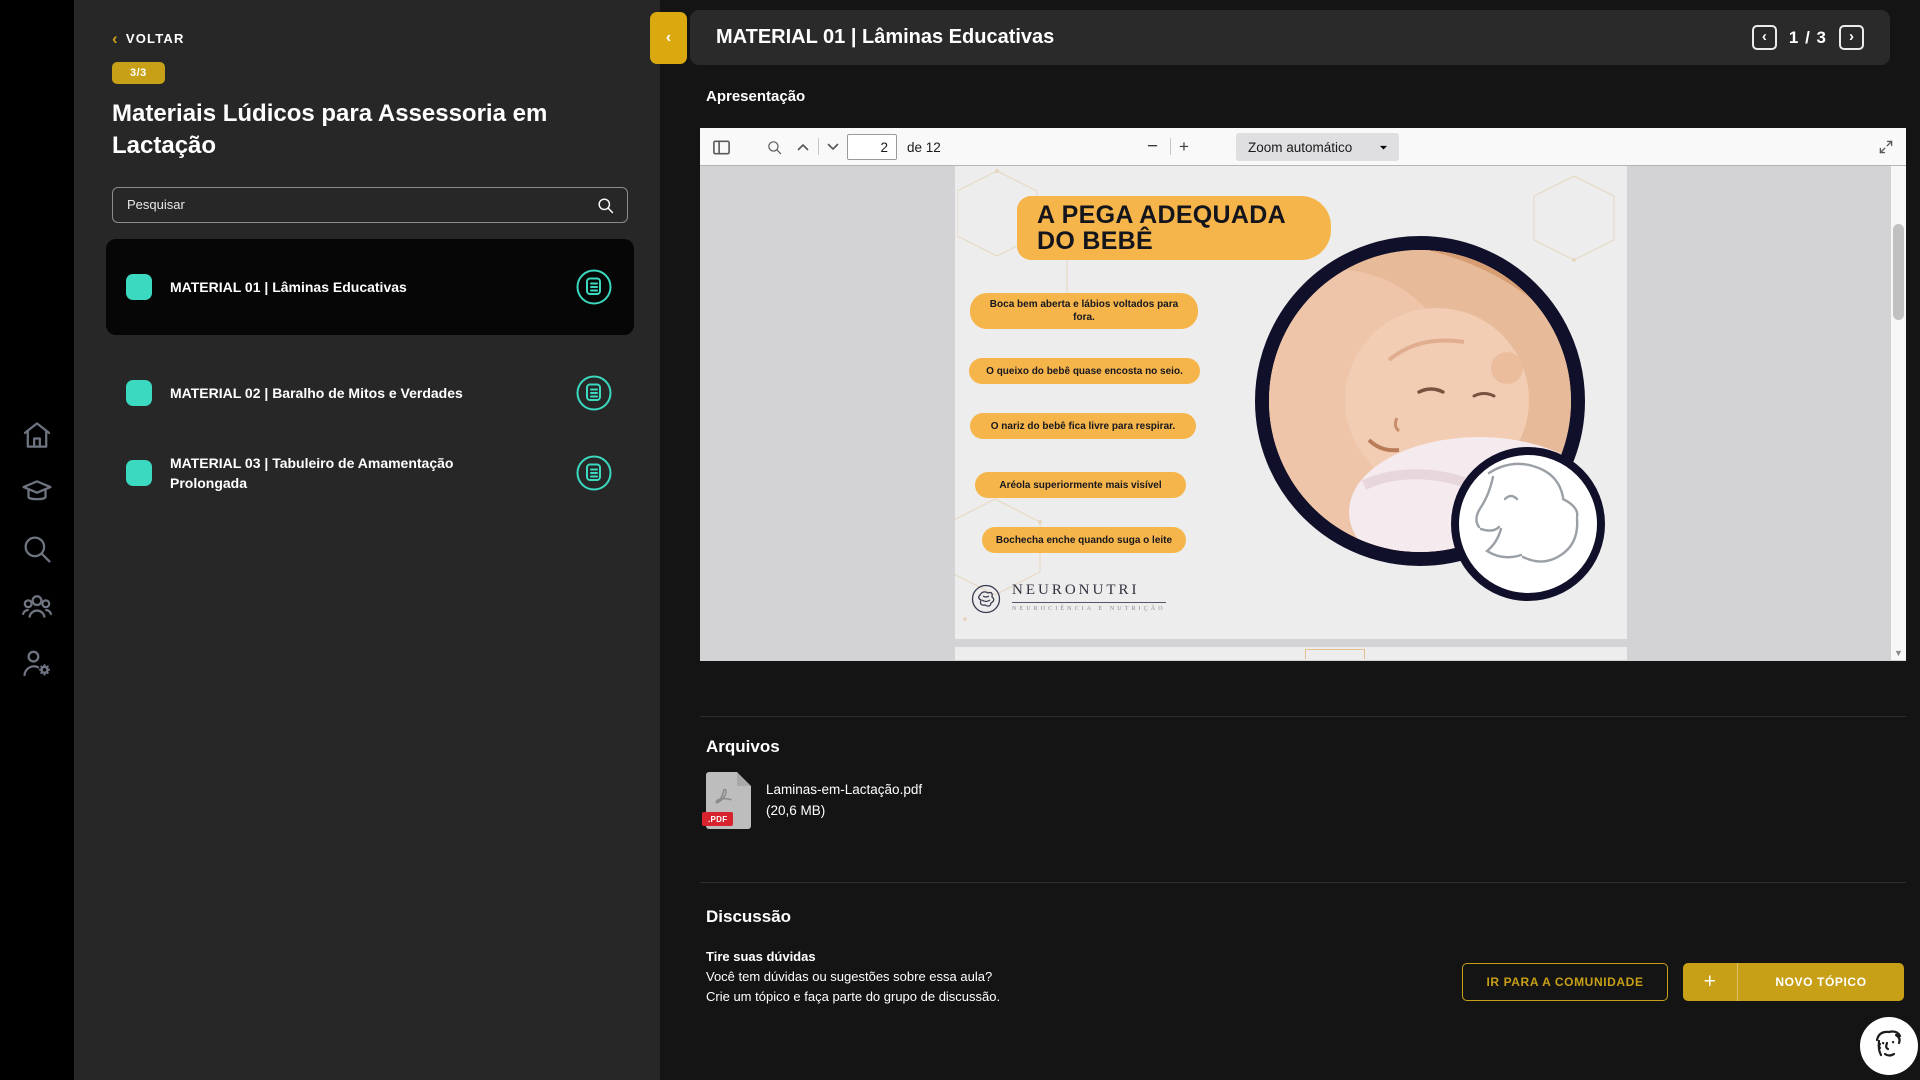  I want to click on file-row: .PDF Laminas-em-Lactação.pdf (20,6 MB), so click(812, 800).